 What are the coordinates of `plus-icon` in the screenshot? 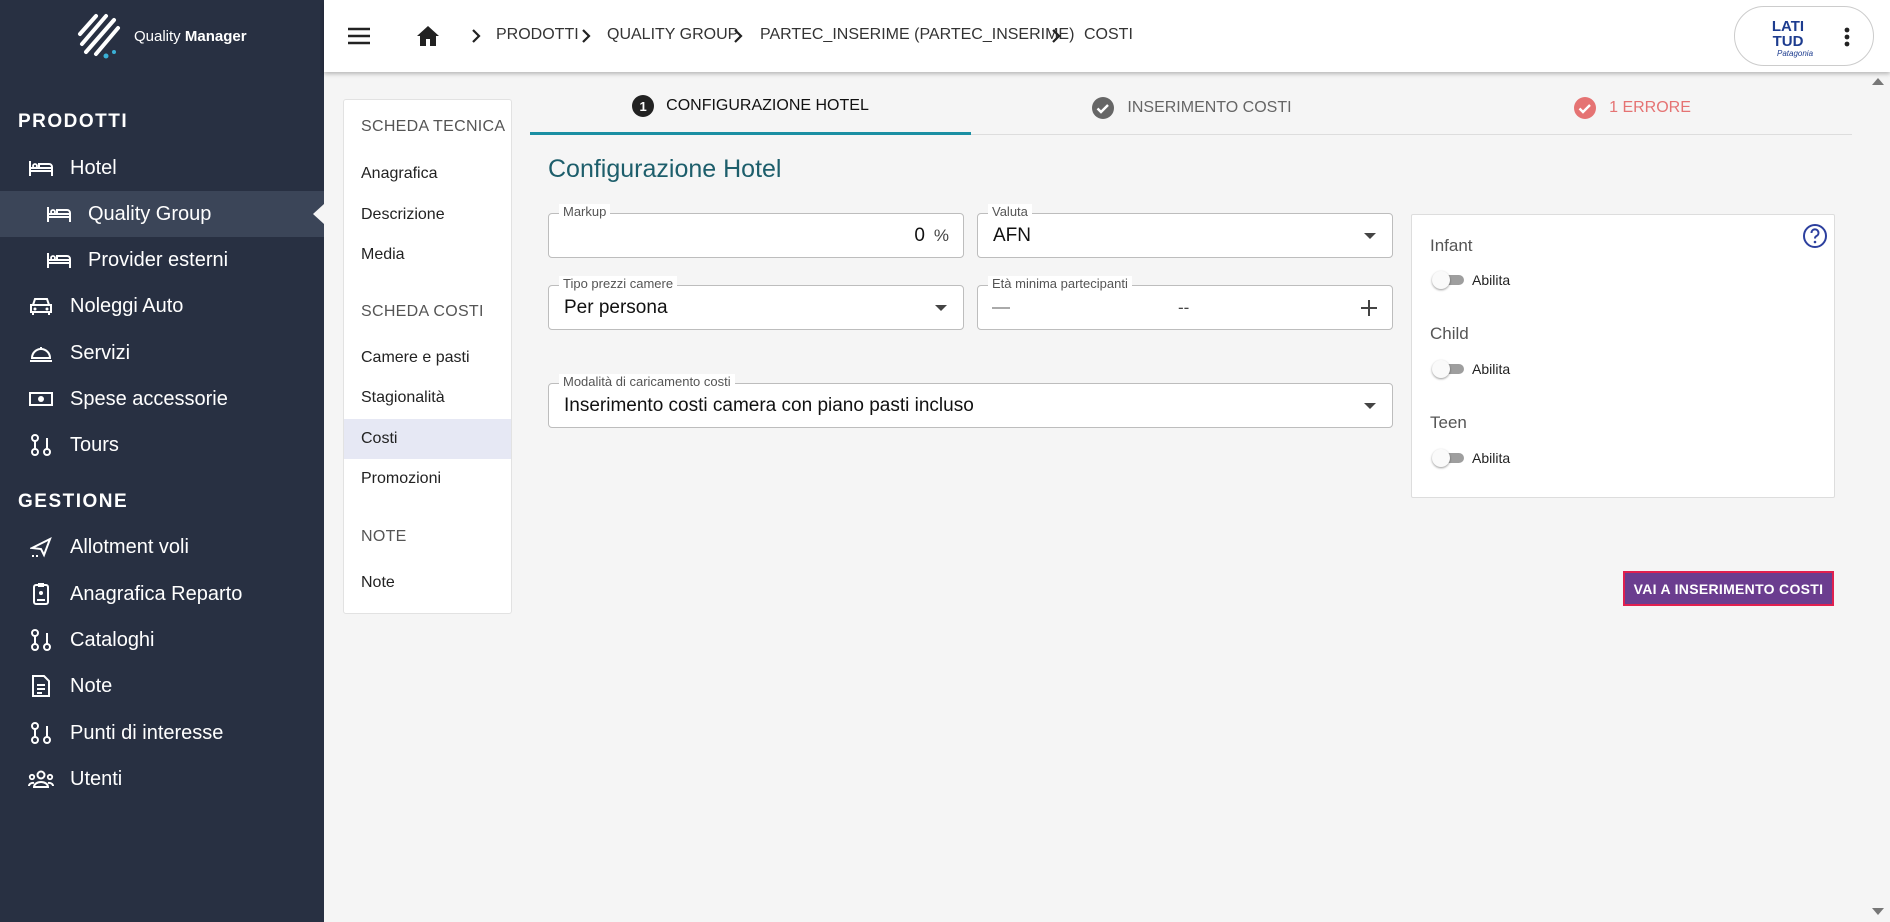 It's located at (1369, 308).